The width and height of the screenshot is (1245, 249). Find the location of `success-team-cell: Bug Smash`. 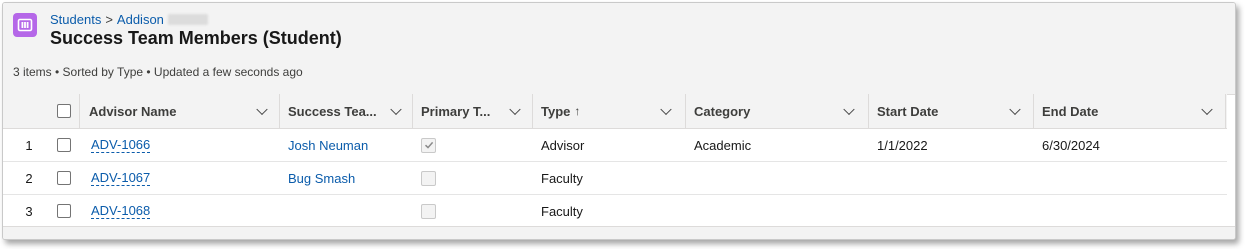

success-team-cell: Bug Smash is located at coordinates (349, 178).